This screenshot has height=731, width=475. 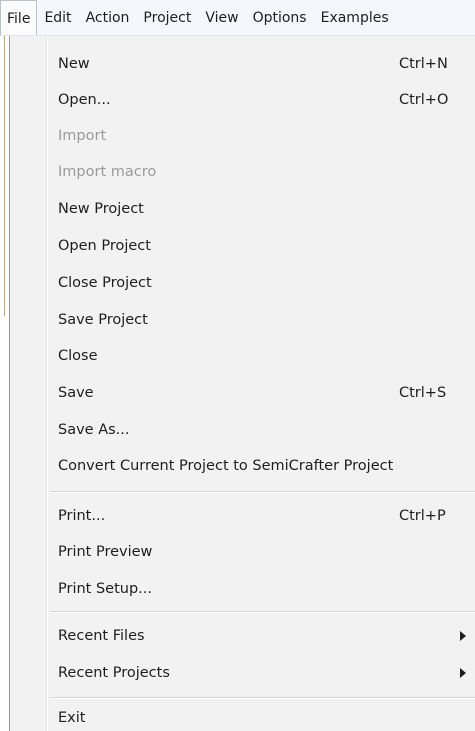 I want to click on menu-item-shortcut: Ctrl+P, so click(x=422, y=516).